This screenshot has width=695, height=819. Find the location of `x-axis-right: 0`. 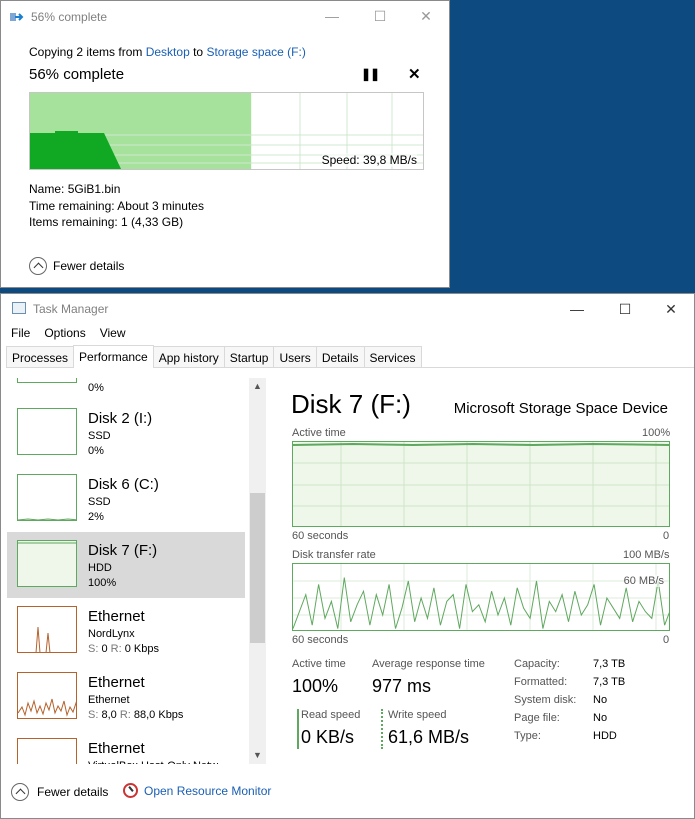

x-axis-right: 0 is located at coordinates (666, 536).